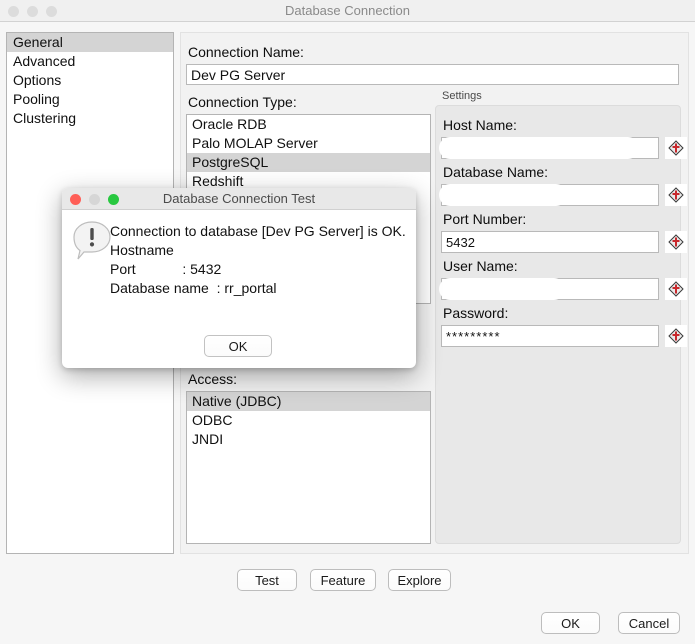  What do you see at coordinates (432, 74) in the screenshot?
I see `connection-name-input` at bounding box center [432, 74].